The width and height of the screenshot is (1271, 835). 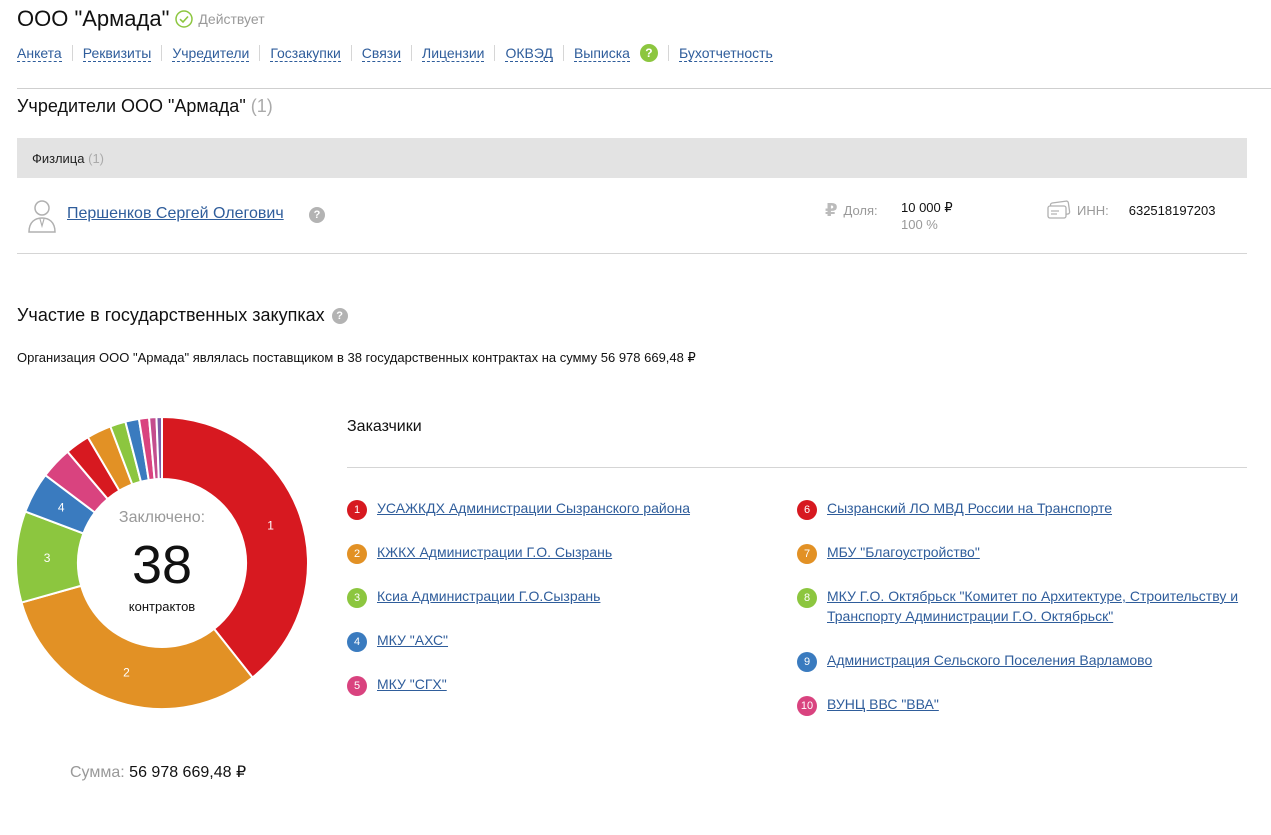 What do you see at coordinates (339, 315) in the screenshot?
I see `gz-help-icon: ?` at bounding box center [339, 315].